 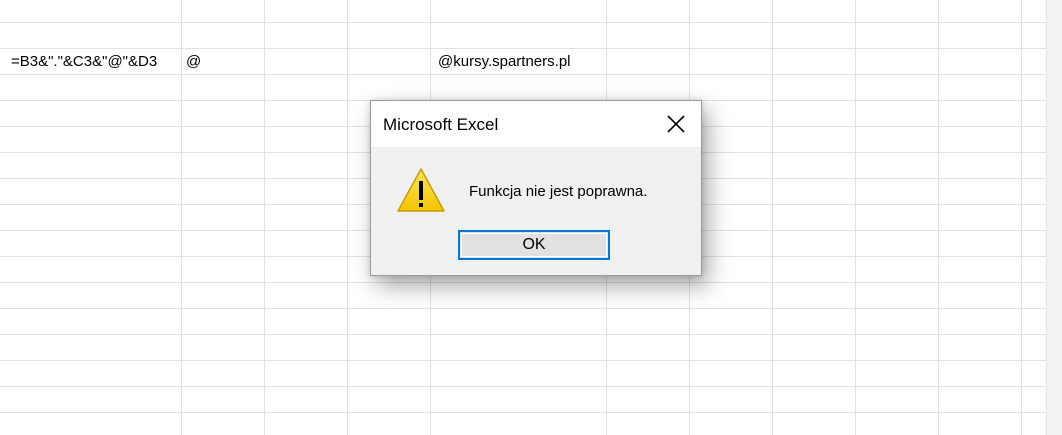 What do you see at coordinates (441, 124) in the screenshot?
I see `dialog-title: Microsoft Excel` at bounding box center [441, 124].